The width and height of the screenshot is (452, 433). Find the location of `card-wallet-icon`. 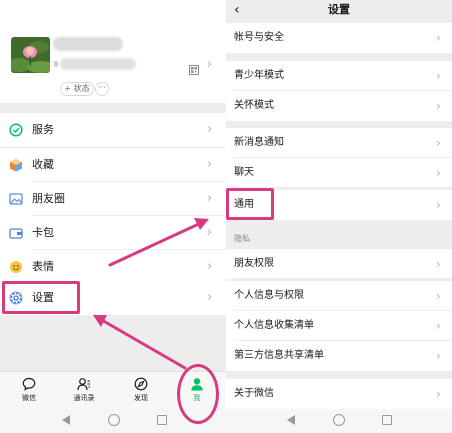

card-wallet-icon is located at coordinates (16, 233).